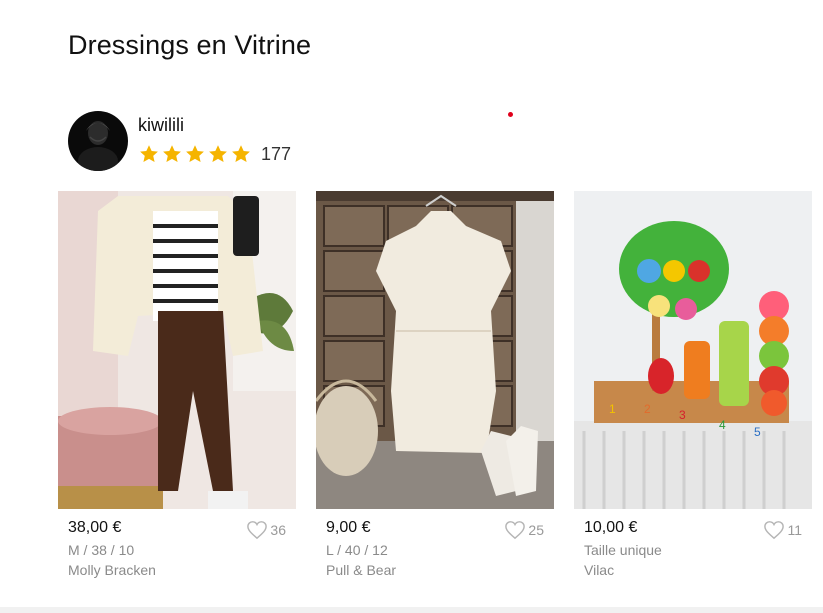 This screenshot has width=823, height=613. What do you see at coordinates (190, 45) in the screenshot?
I see `section-title: Dressings en Vitrine` at bounding box center [190, 45].